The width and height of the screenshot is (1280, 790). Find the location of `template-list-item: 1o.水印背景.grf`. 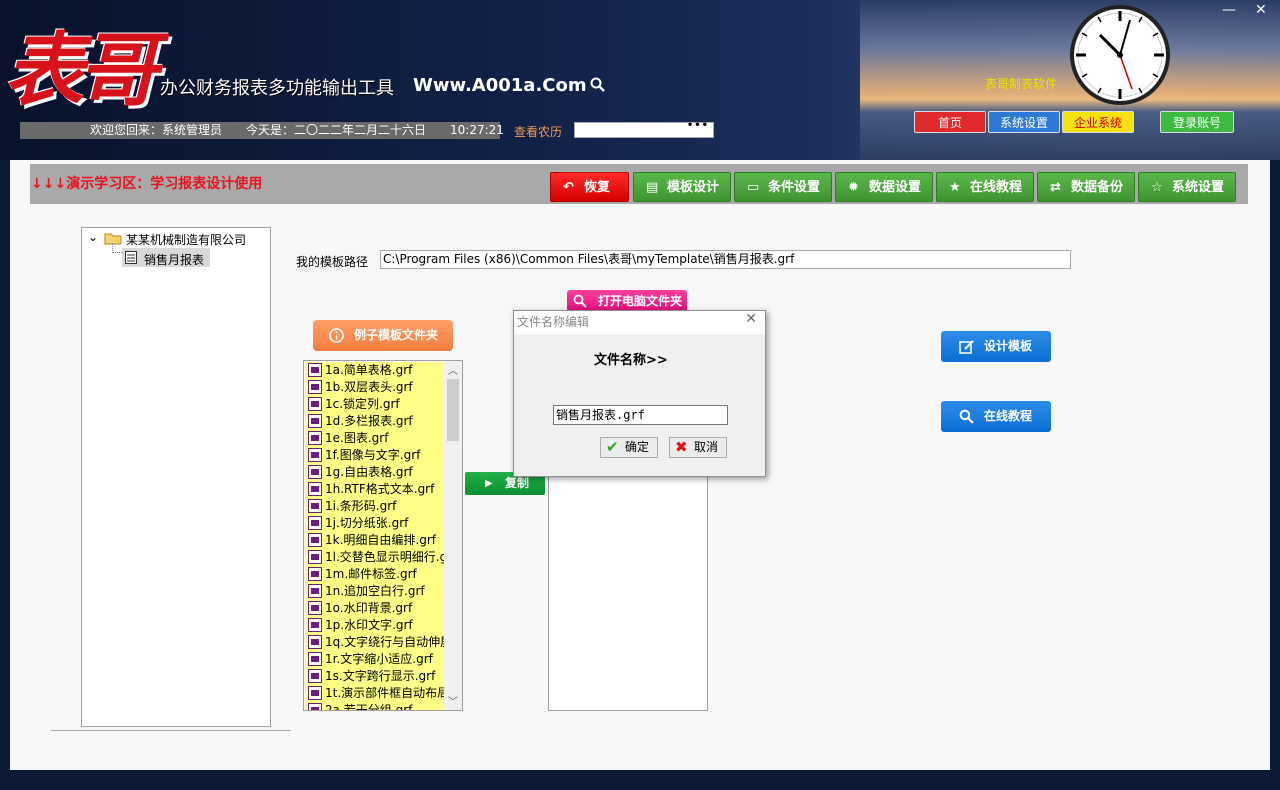

template-list-item: 1o.水印背景.grf is located at coordinates (374, 608).